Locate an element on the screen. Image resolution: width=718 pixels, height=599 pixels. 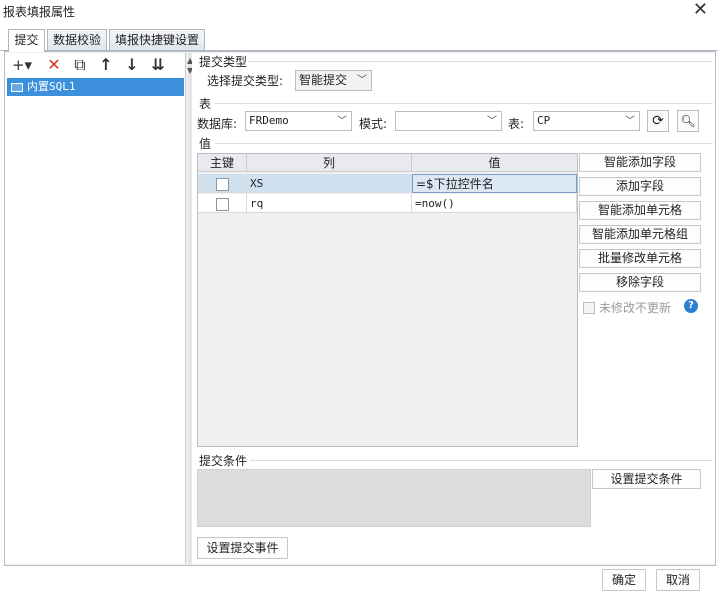
submit-type-section-label: 提交类型 is located at coordinates (223, 62).